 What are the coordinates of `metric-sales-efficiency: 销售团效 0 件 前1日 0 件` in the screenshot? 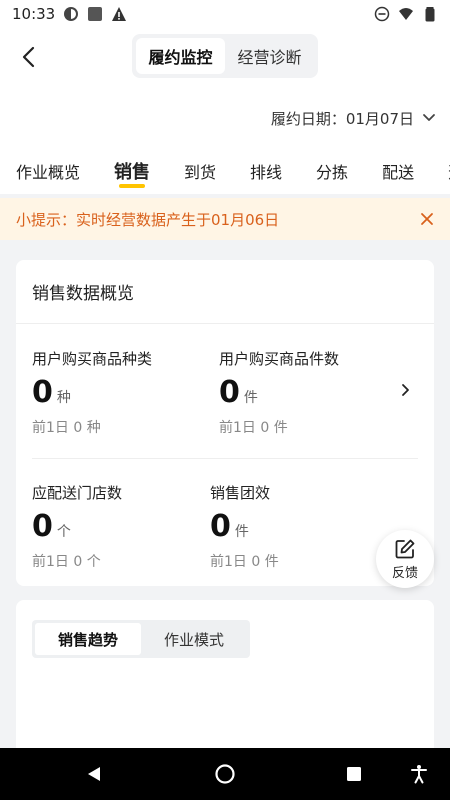 It's located at (300, 526).